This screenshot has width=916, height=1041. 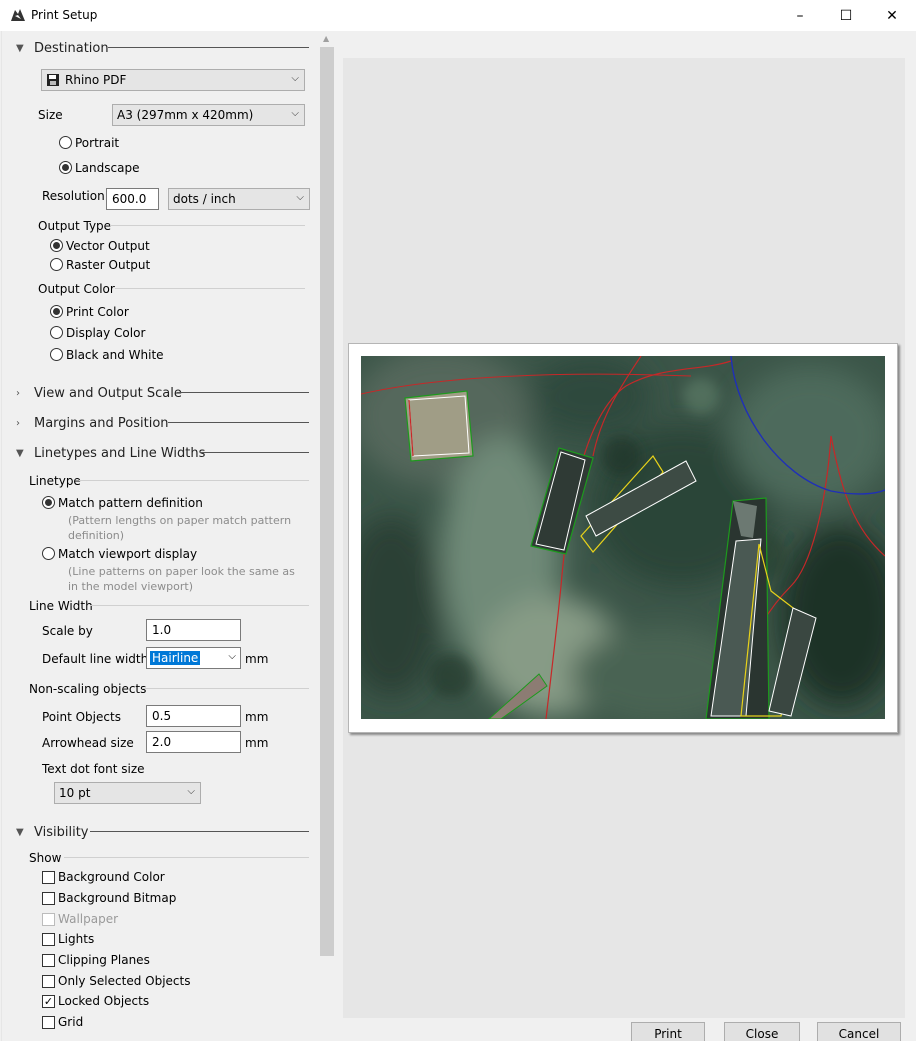 What do you see at coordinates (50, 115) in the screenshot?
I see `size-label: Size` at bounding box center [50, 115].